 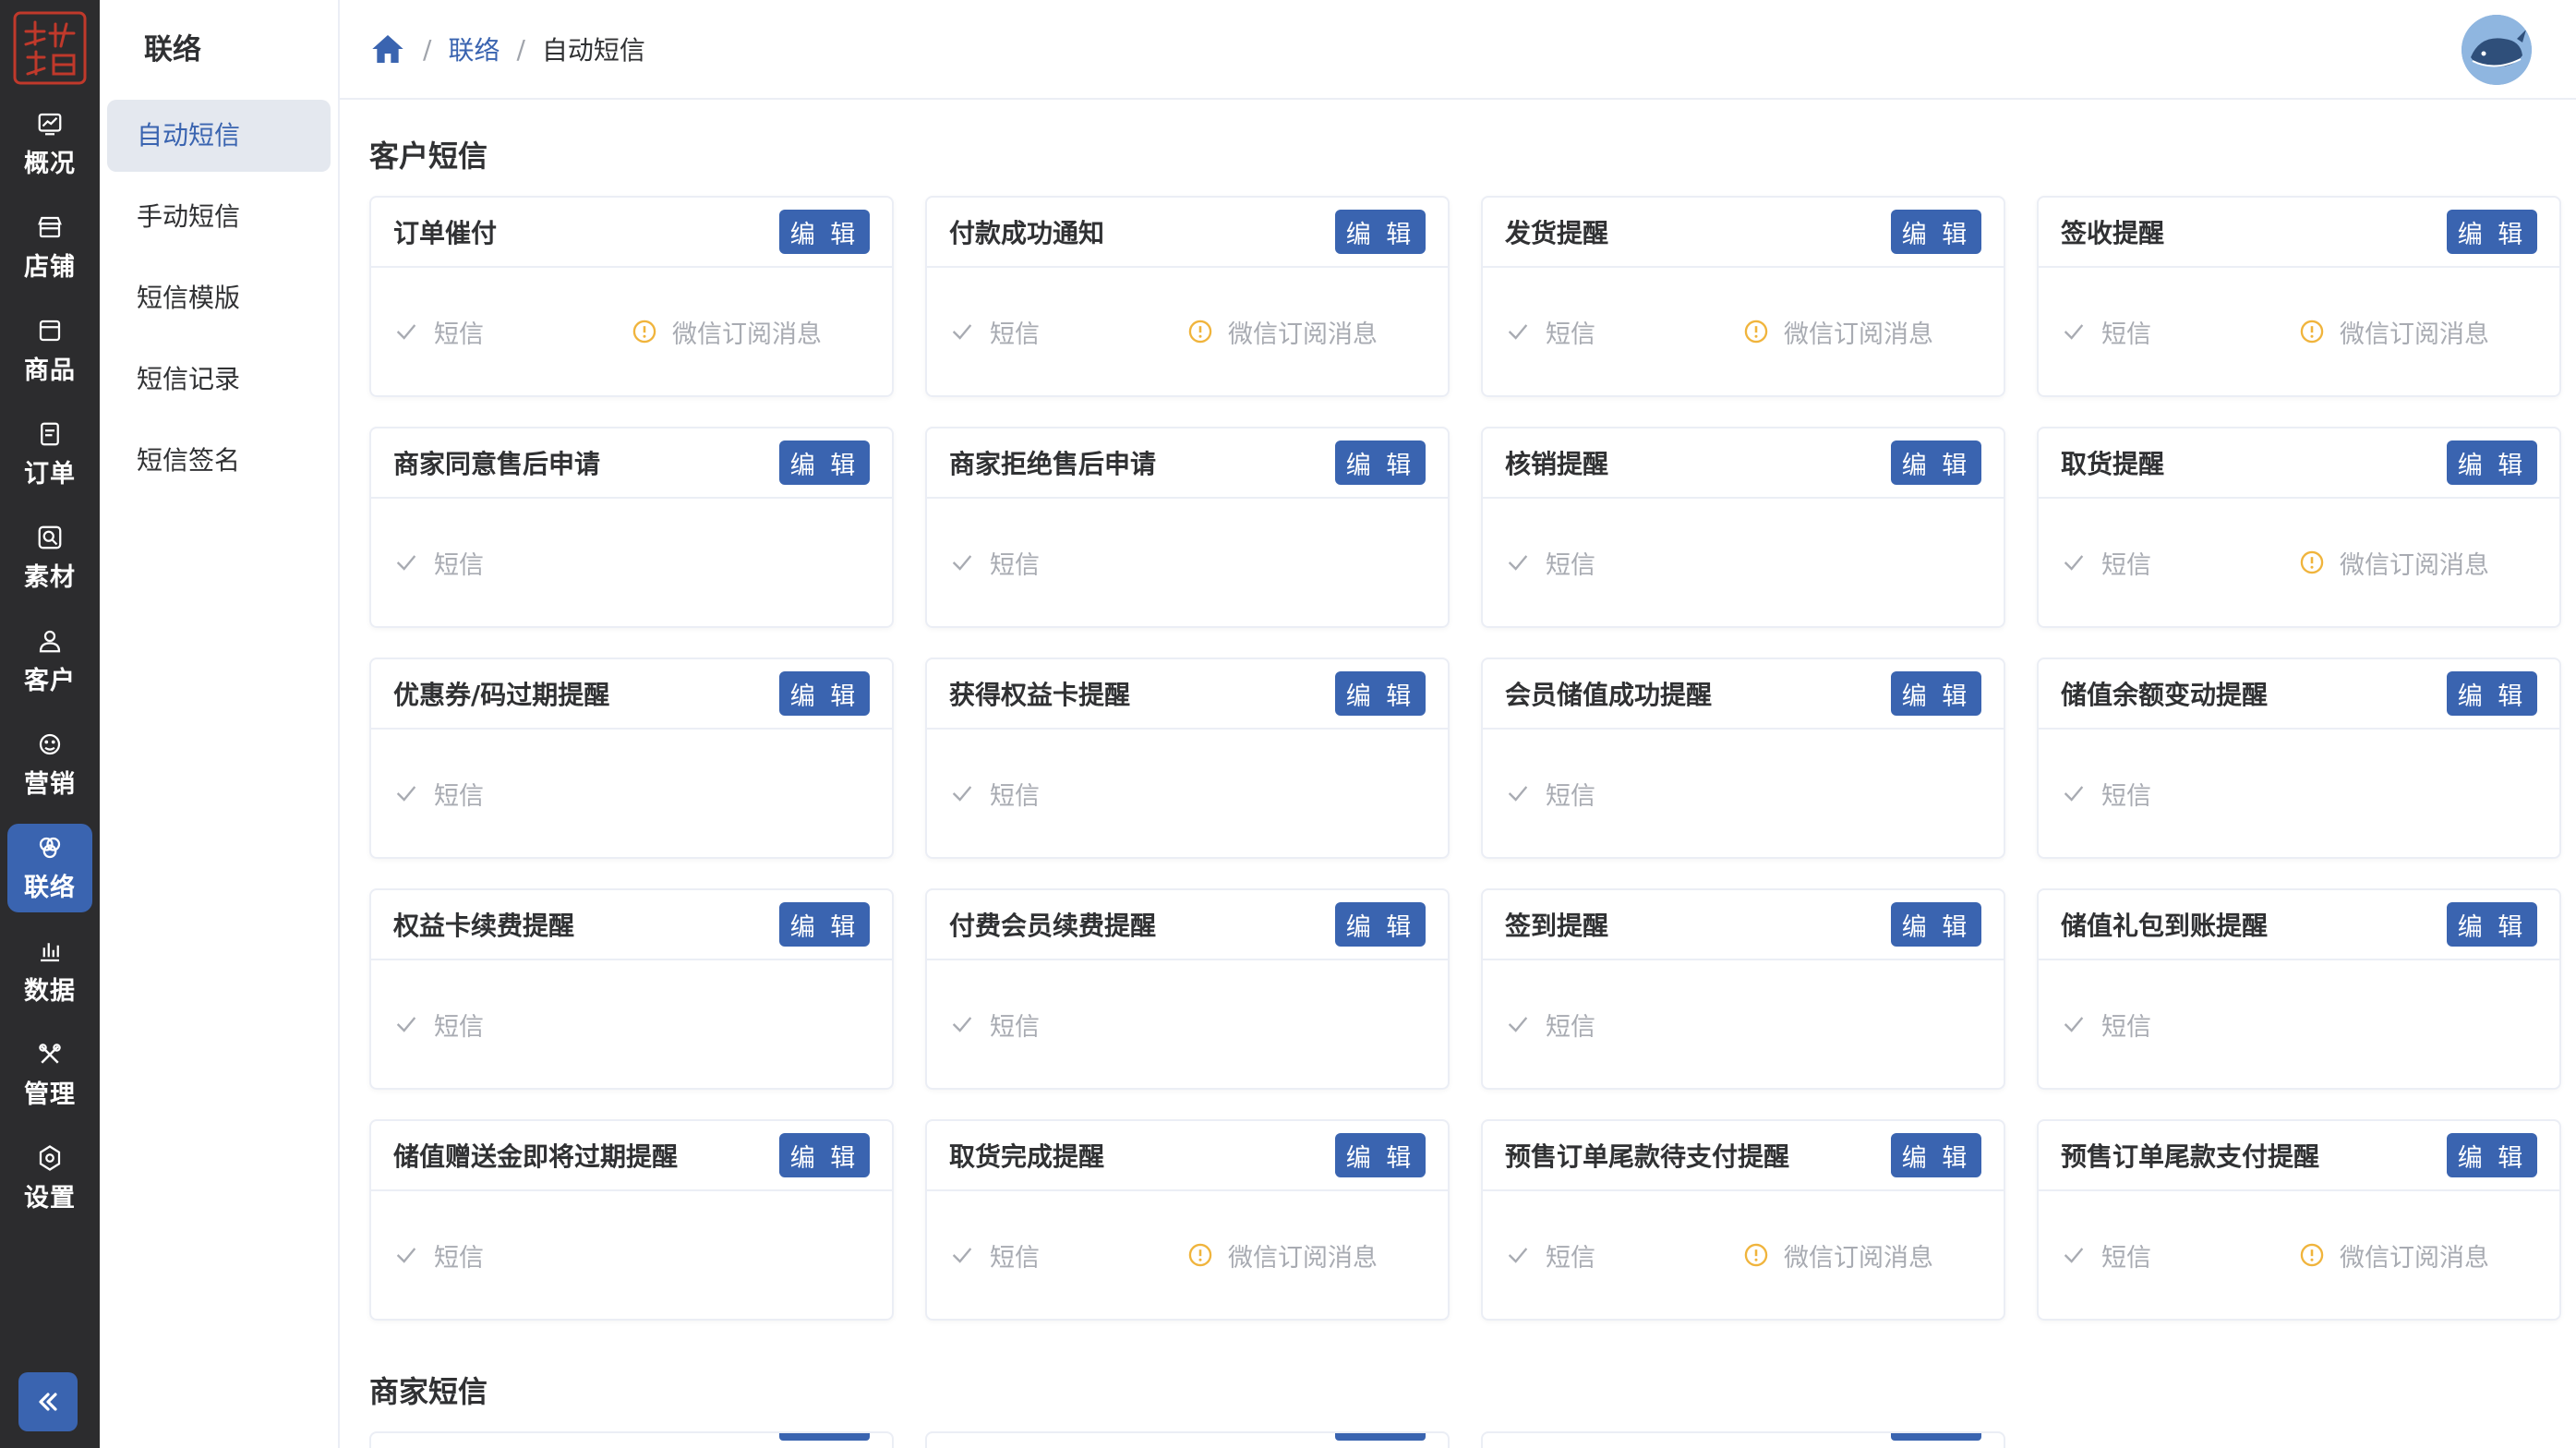 I want to click on sms-card: 预售订单尾款支付提醒 编 辑短信 微信订阅消息, so click(x=2299, y=1220).